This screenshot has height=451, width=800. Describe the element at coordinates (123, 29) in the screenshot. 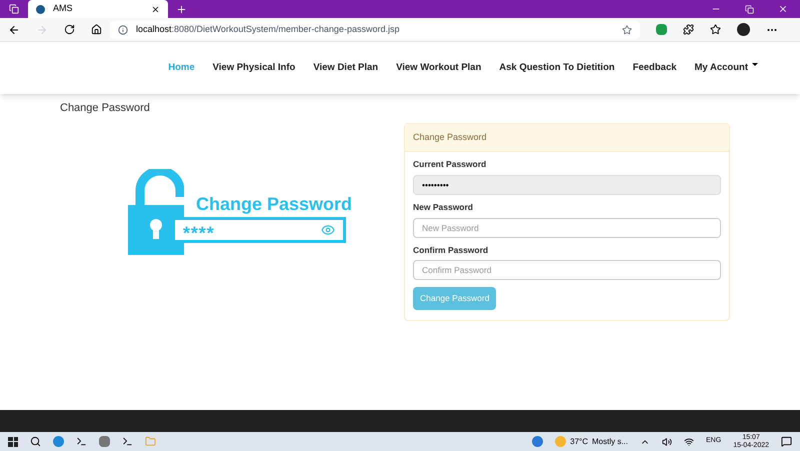

I see `info-icon` at that location.